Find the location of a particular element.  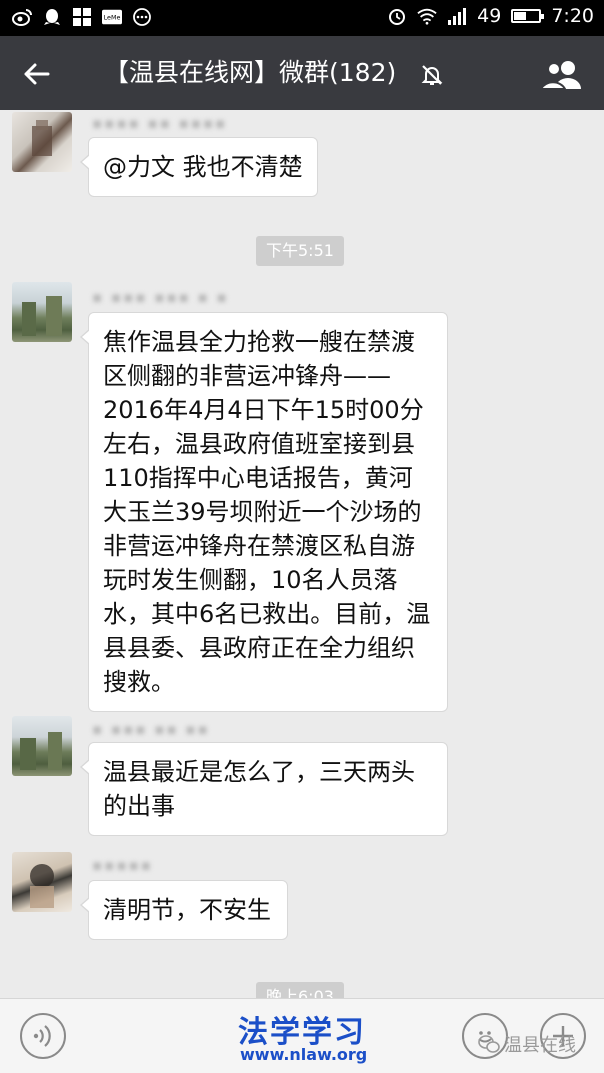

signal-icon is located at coordinates (457, 16).